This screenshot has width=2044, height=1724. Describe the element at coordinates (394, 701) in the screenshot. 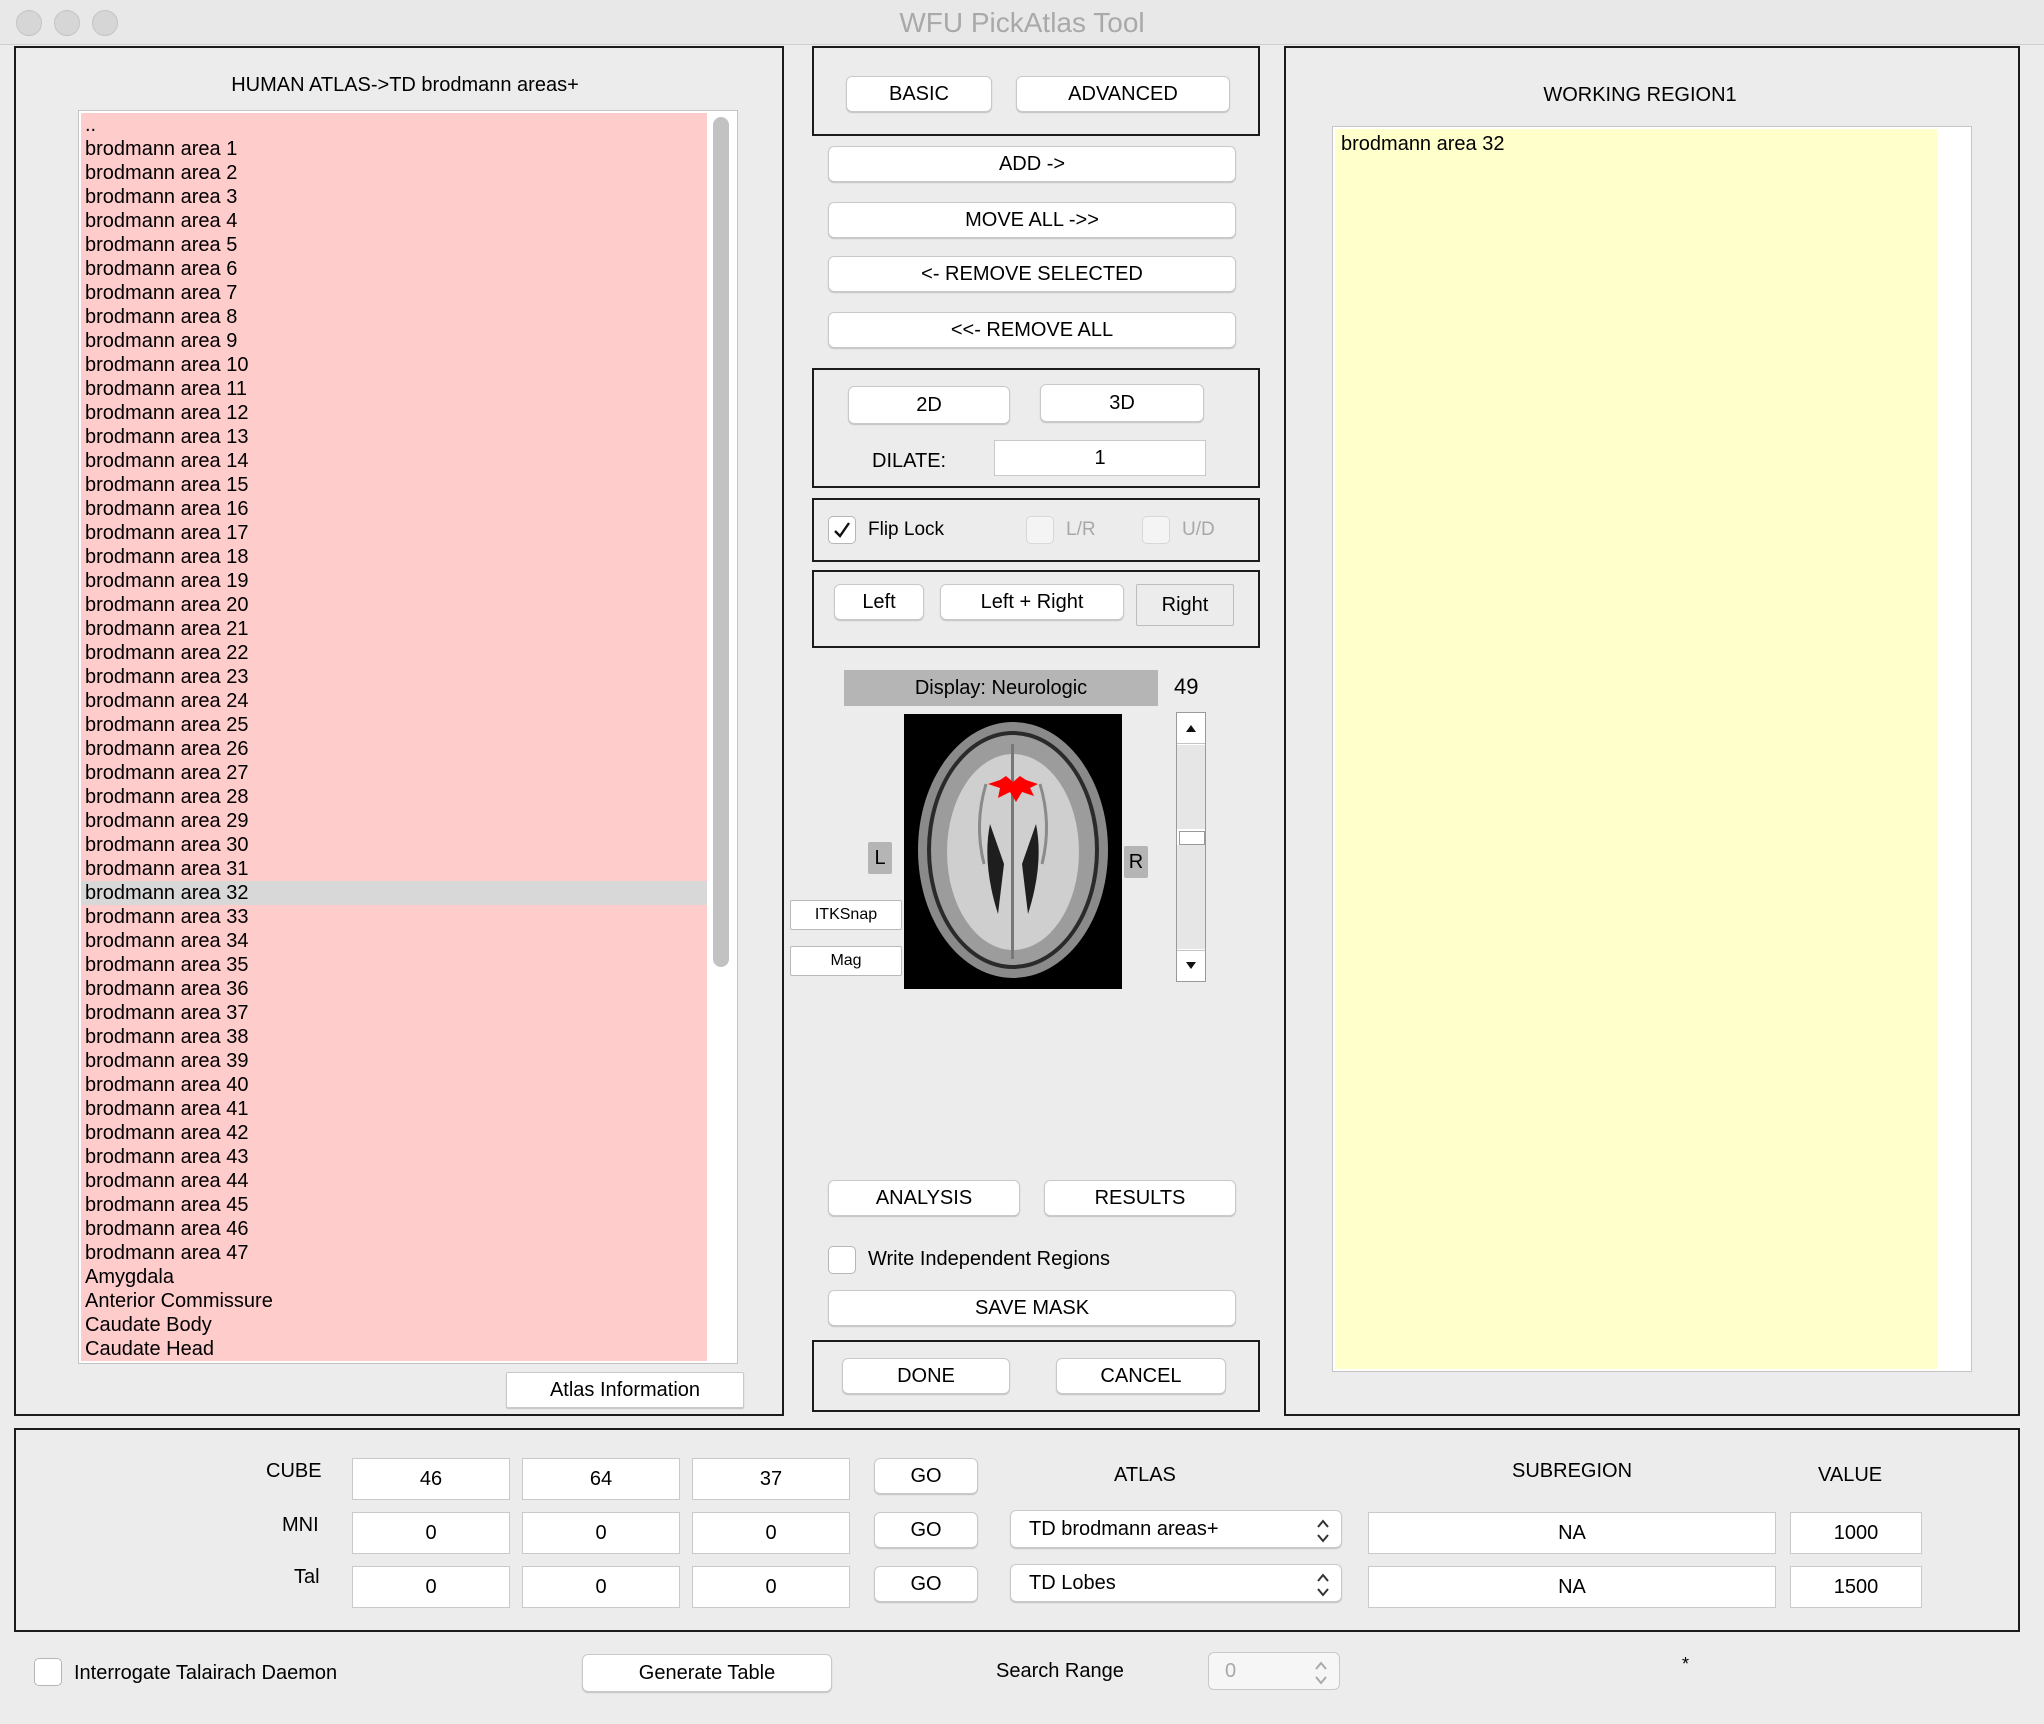

I see `atlas-list-item: brodmann area 24` at that location.